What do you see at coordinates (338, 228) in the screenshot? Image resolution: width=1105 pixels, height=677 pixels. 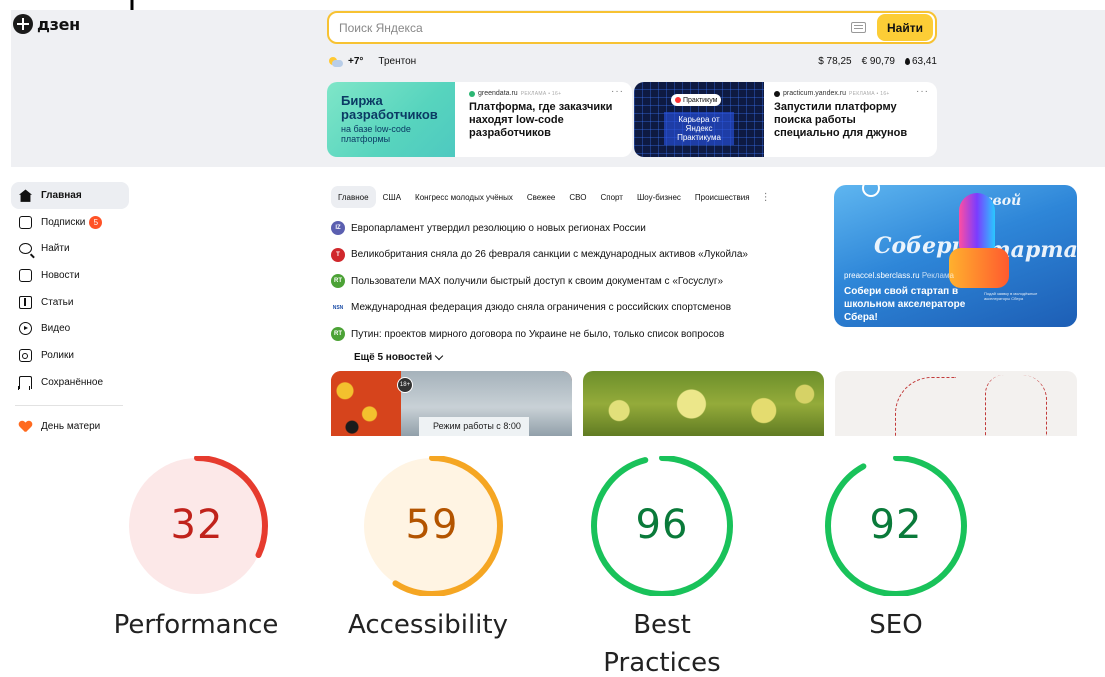 I see `source-icon: IZ` at bounding box center [338, 228].